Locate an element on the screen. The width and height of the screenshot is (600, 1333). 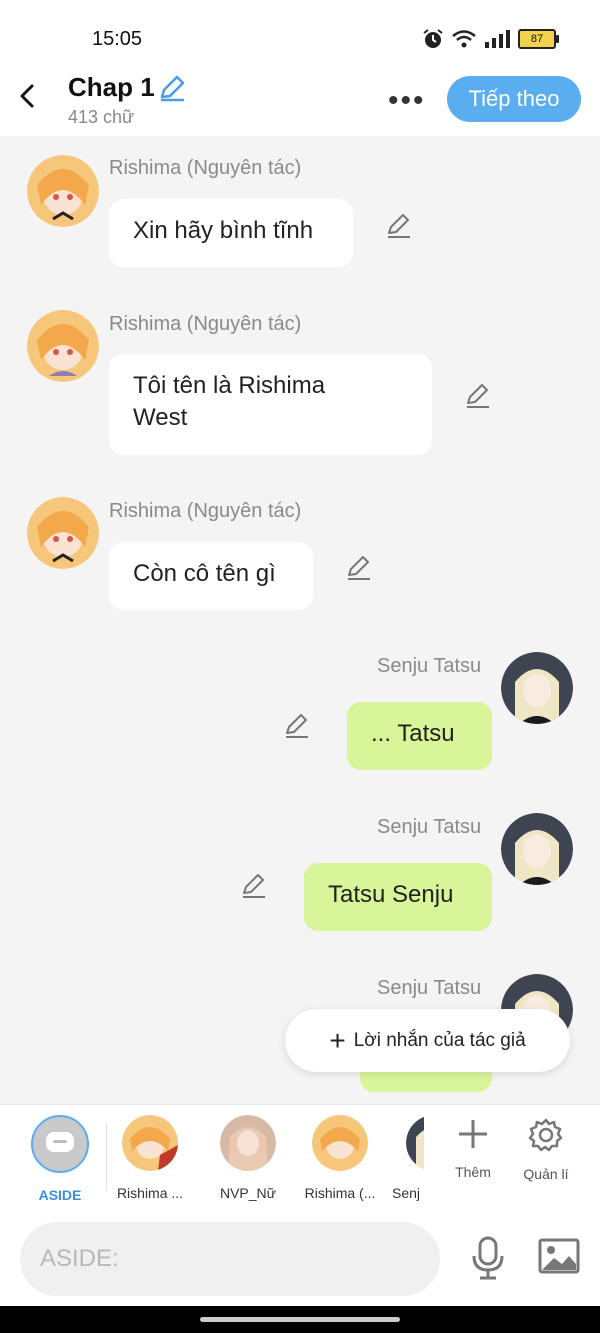
author-note-label: Lời nhắn của tác giả is located at coordinates (439, 1040).